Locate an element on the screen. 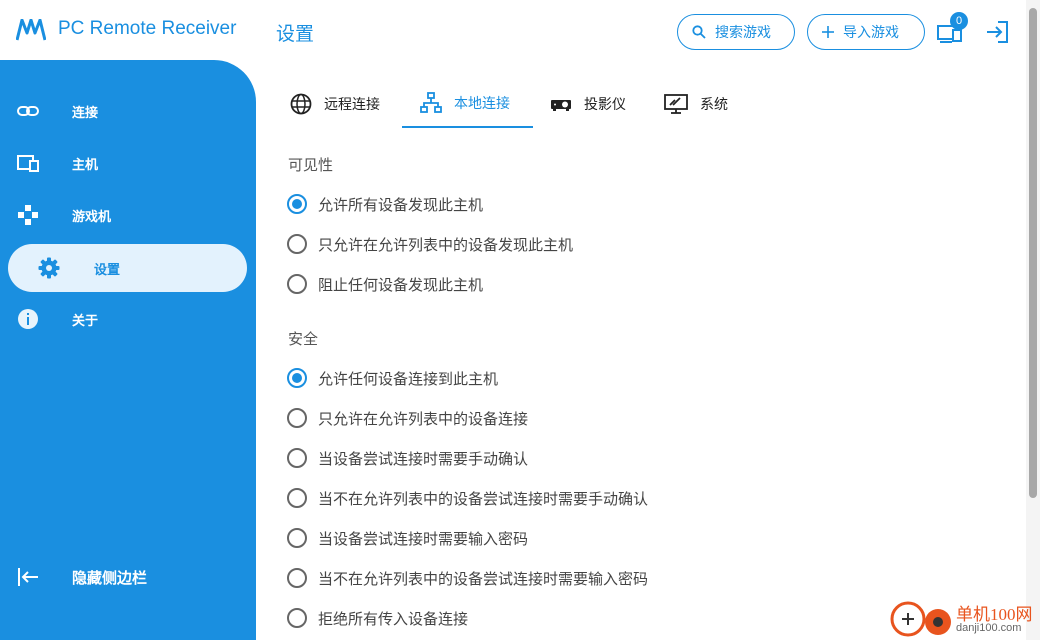  collapse-left-icon is located at coordinates (28, 577).